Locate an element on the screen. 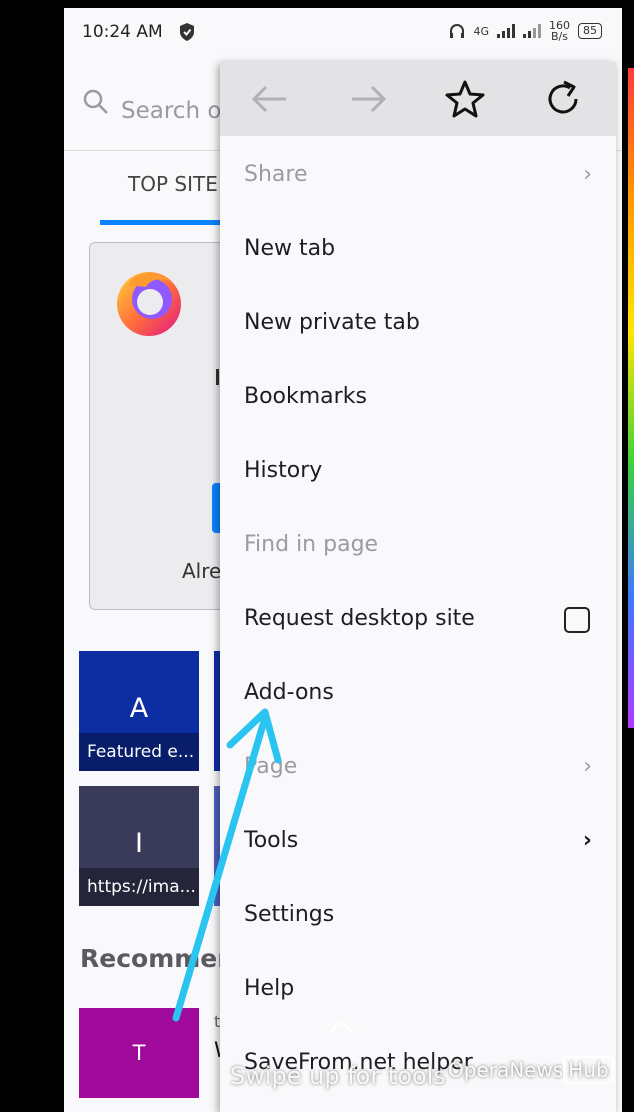  menu-item-label: Help is located at coordinates (269, 988).